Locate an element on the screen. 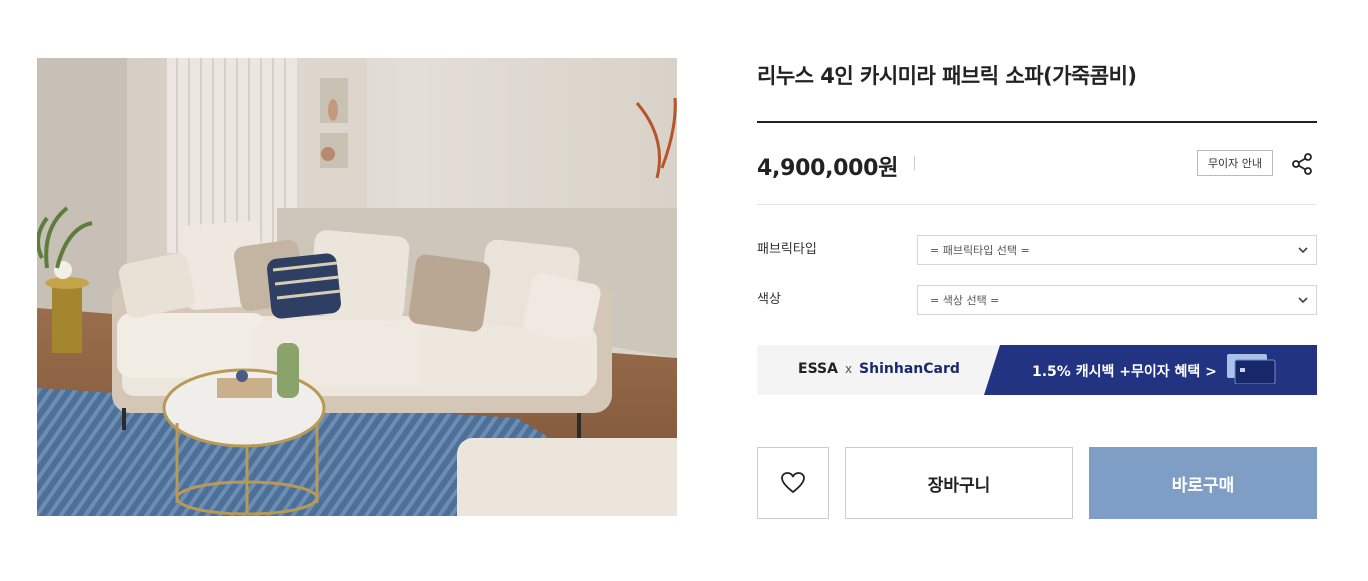  color-select-value: = 색상 선택 = is located at coordinates (965, 300).